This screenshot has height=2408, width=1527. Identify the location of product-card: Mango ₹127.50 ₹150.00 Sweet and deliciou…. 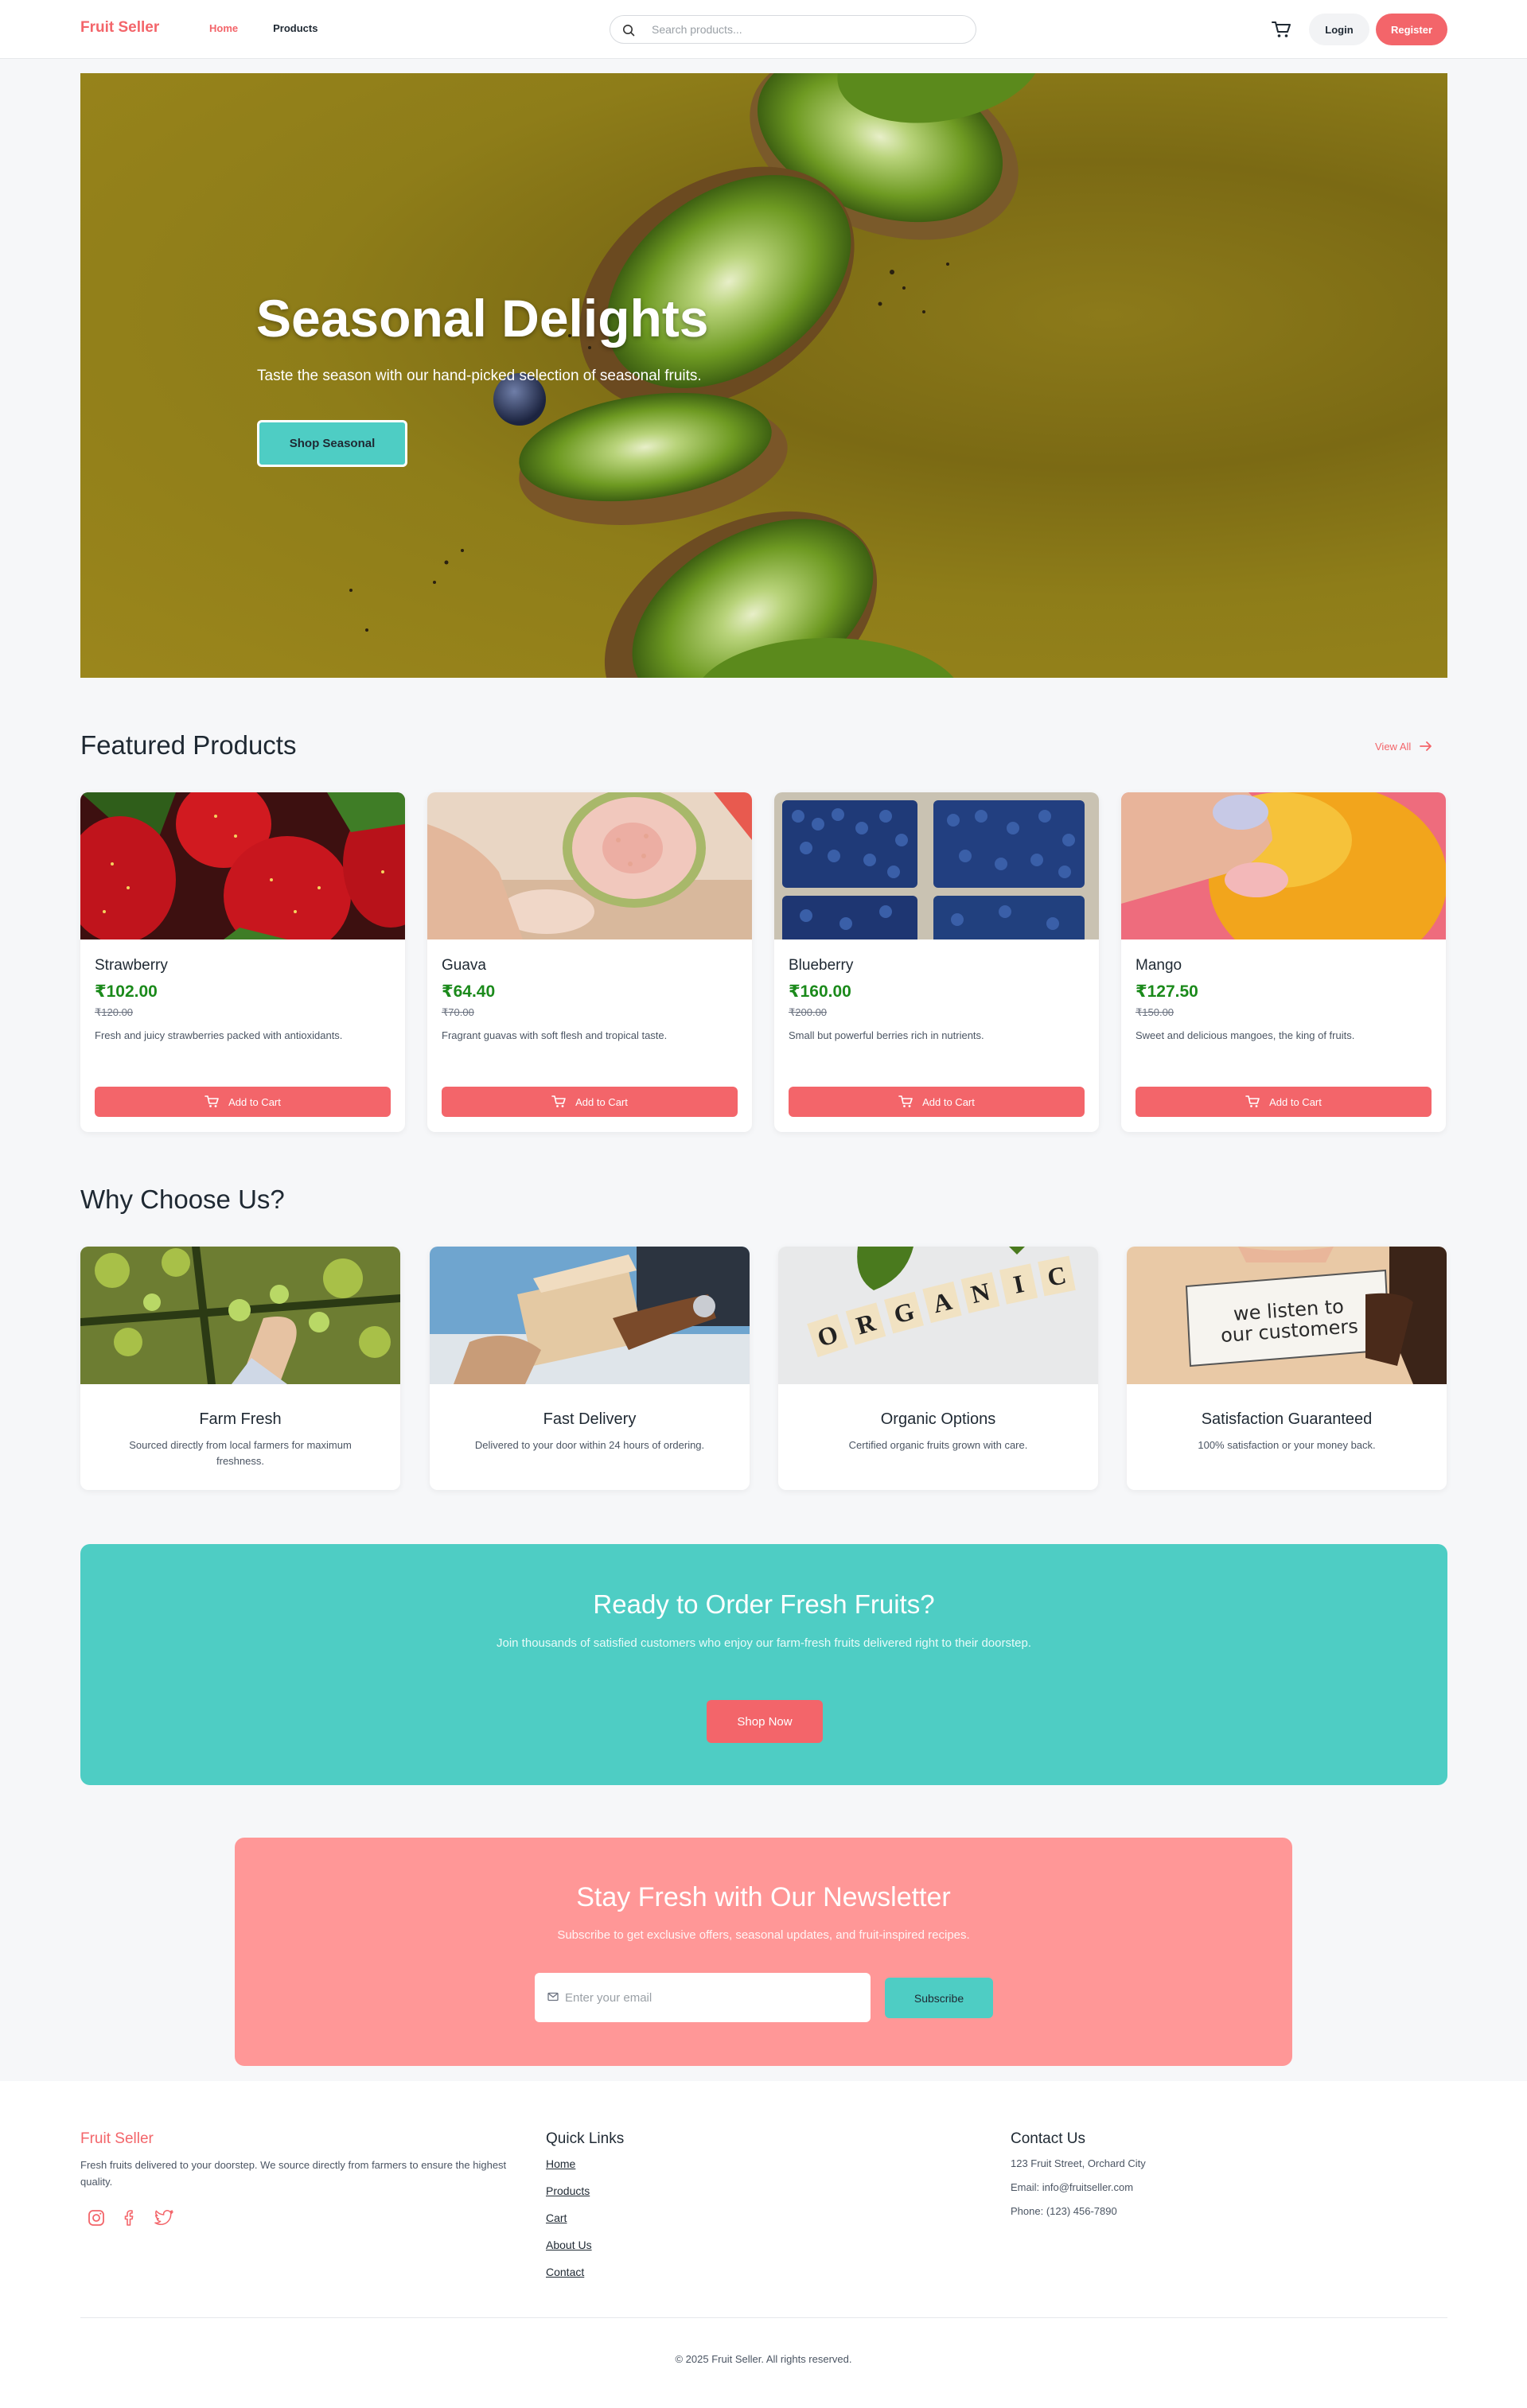
(1283, 962).